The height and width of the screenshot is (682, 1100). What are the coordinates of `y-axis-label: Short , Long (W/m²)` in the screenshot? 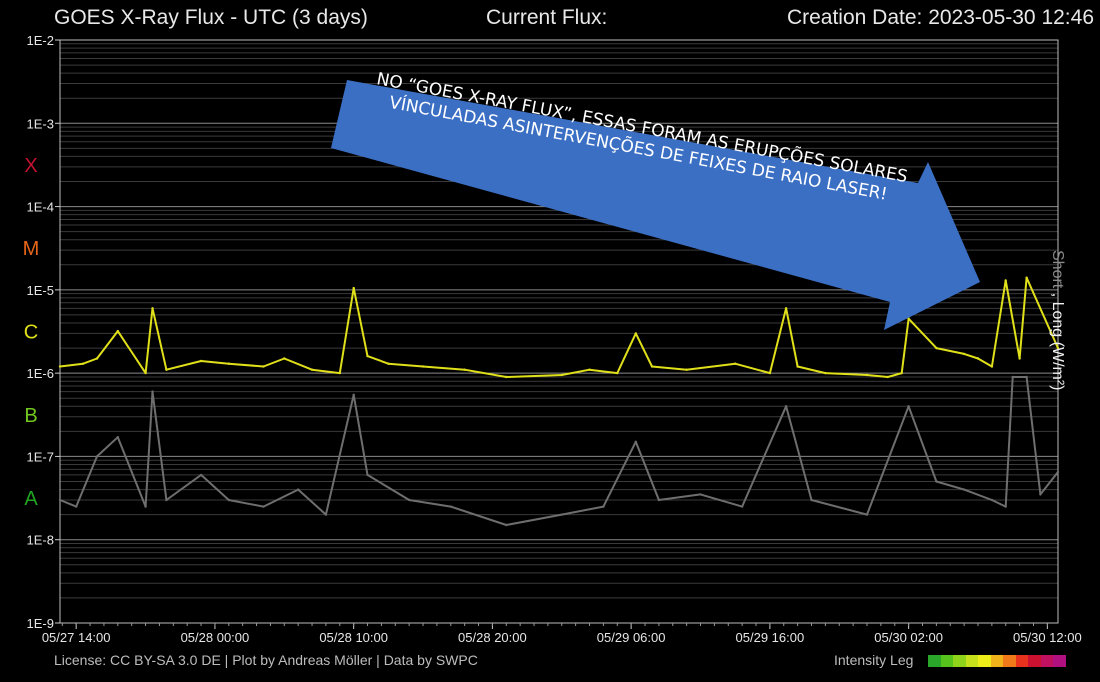 It's located at (1057, 320).